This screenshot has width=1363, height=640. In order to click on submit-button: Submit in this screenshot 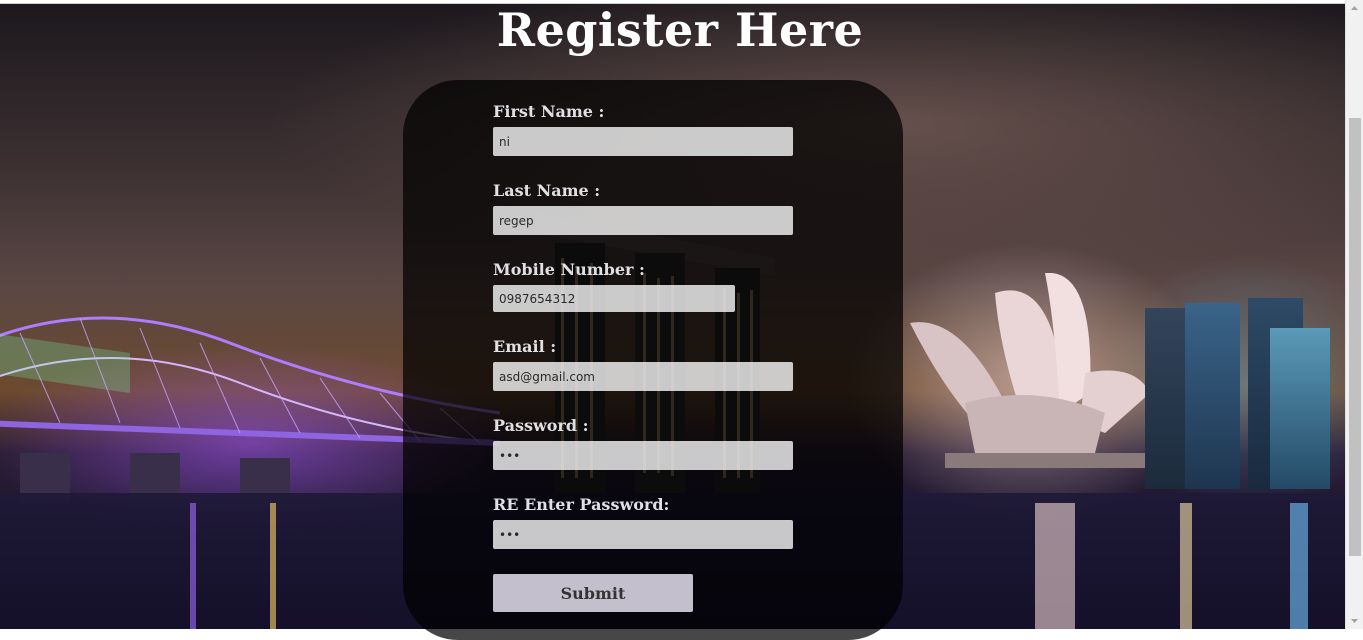, I will do `click(593, 593)`.